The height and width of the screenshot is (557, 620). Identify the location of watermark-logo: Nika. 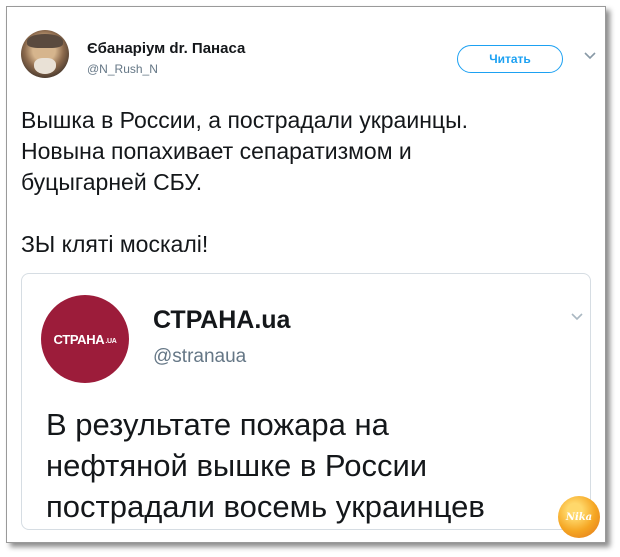
(579, 517).